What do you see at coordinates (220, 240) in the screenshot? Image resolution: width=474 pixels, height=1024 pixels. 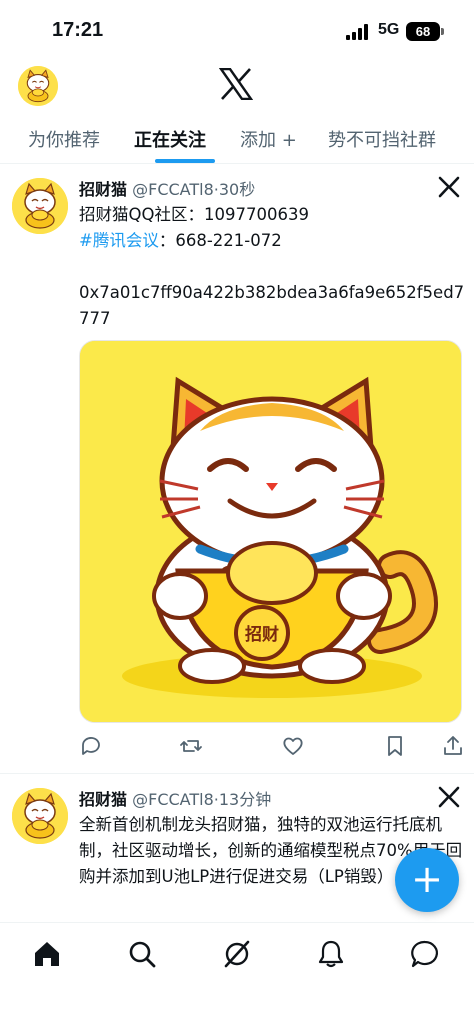 I see `post-line-rest: ：668-221-072` at bounding box center [220, 240].